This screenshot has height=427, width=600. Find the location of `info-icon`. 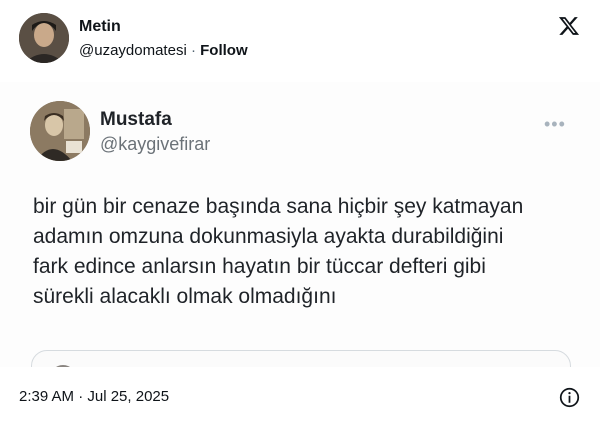

info-icon is located at coordinates (569, 397).